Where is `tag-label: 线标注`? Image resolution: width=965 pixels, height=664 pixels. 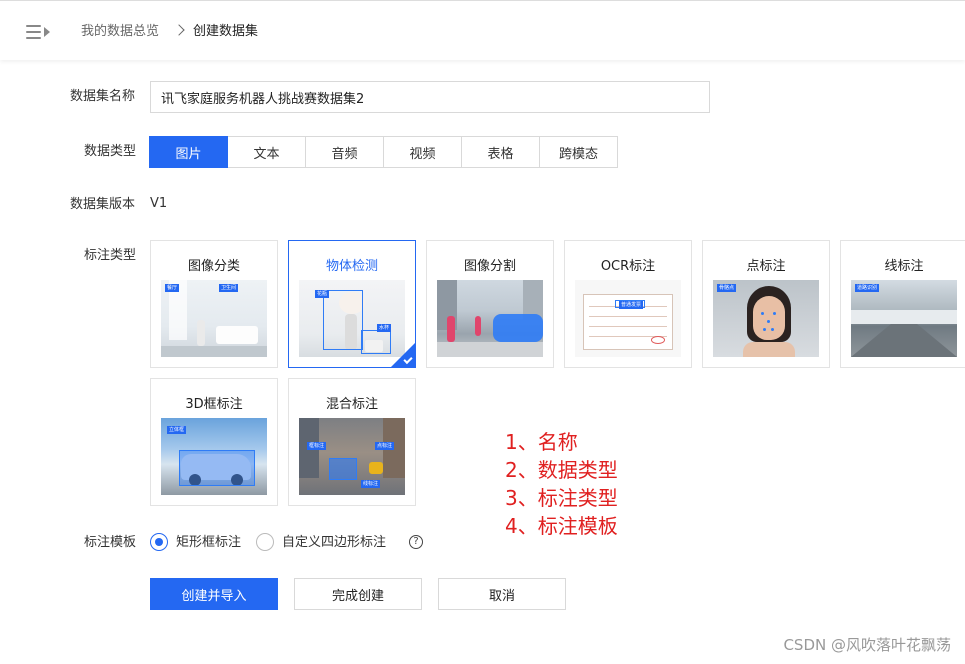 tag-label: 线标注 is located at coordinates (371, 484).